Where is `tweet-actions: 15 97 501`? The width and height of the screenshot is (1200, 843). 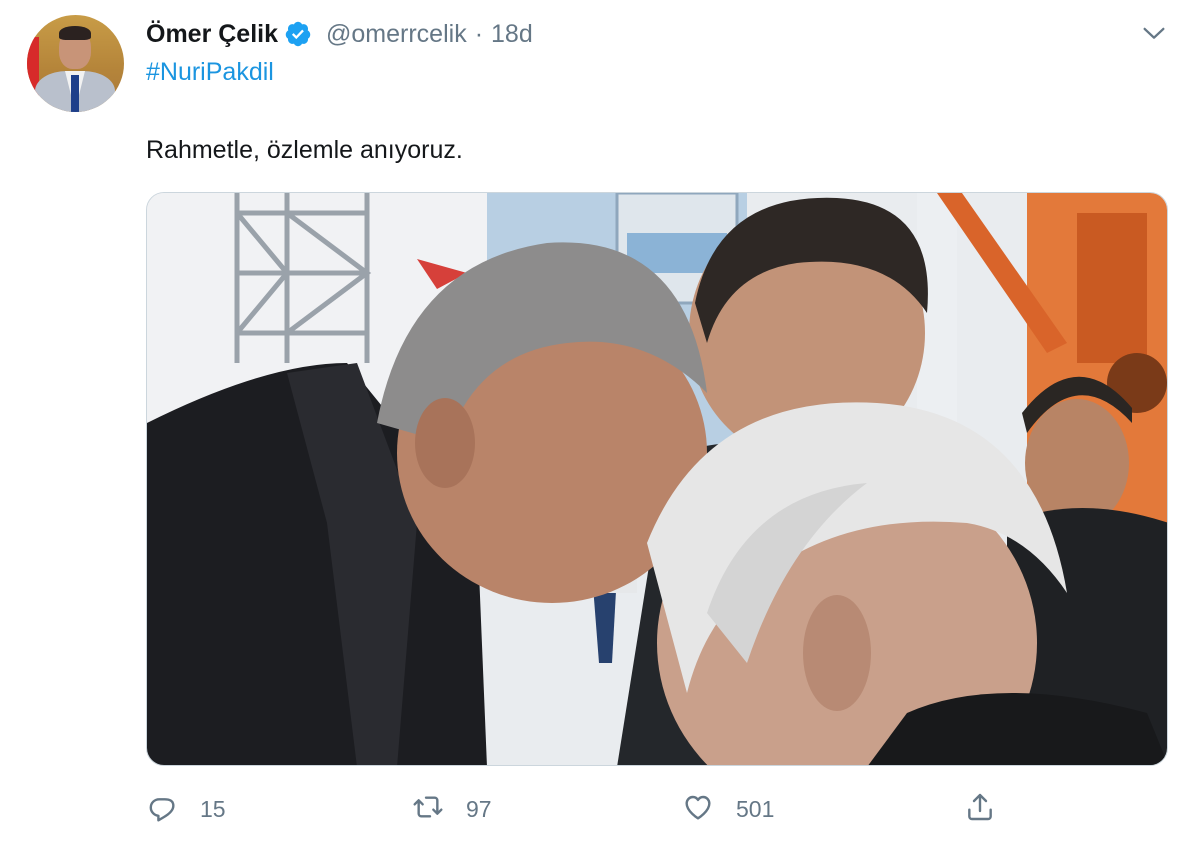
tweet-actions: 15 97 501 is located at coordinates (657, 809).